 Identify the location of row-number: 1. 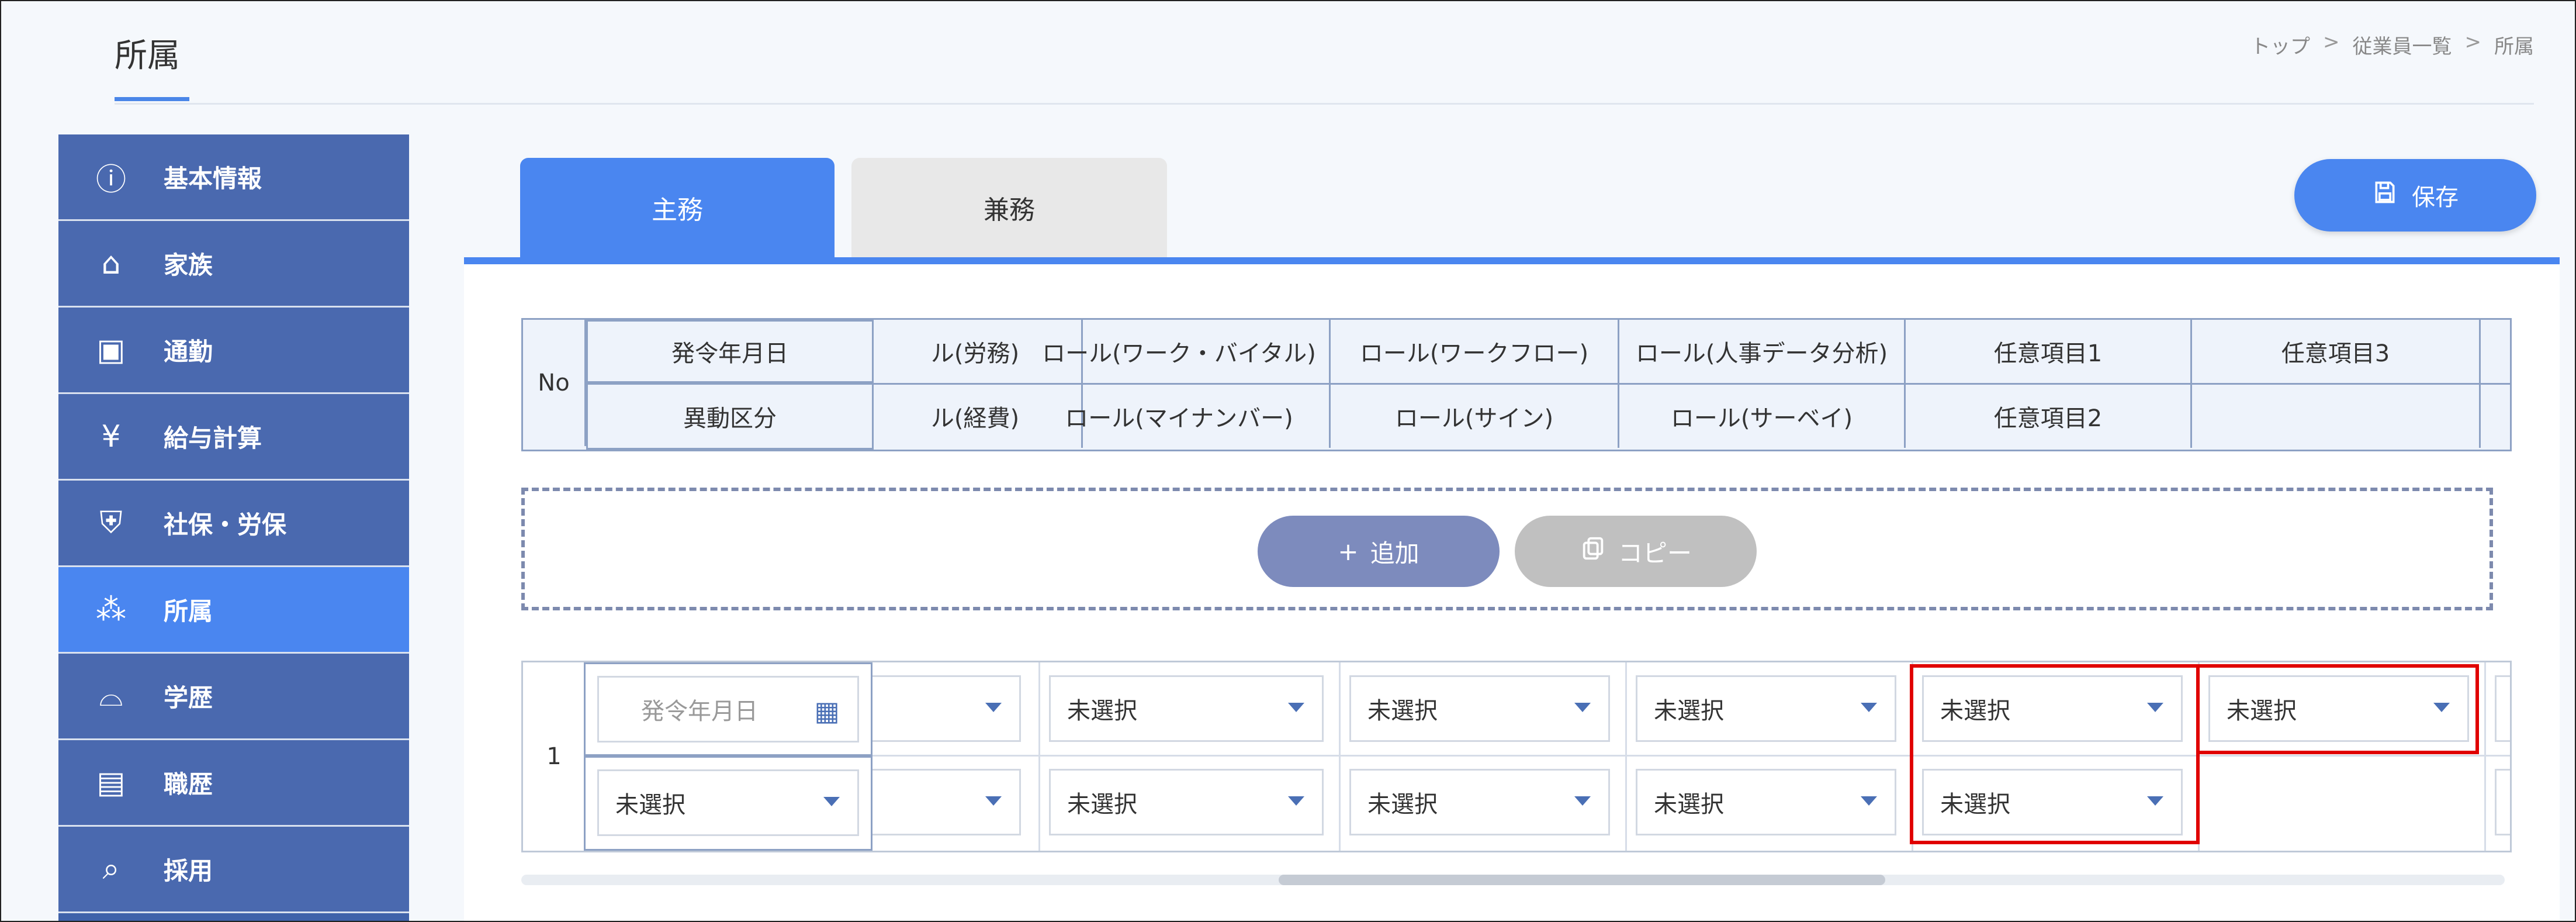
(555, 756).